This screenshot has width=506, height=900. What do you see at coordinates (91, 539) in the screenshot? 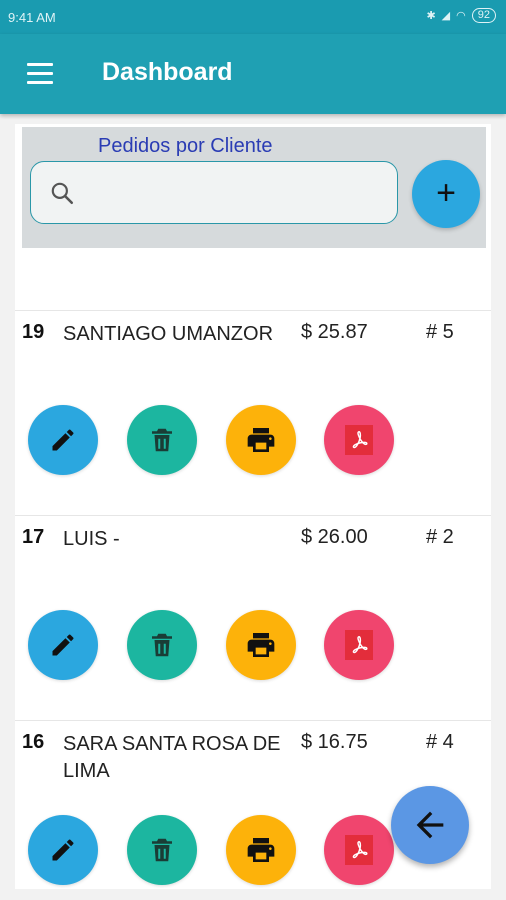
I see `customer-name: LUIS -` at bounding box center [91, 539].